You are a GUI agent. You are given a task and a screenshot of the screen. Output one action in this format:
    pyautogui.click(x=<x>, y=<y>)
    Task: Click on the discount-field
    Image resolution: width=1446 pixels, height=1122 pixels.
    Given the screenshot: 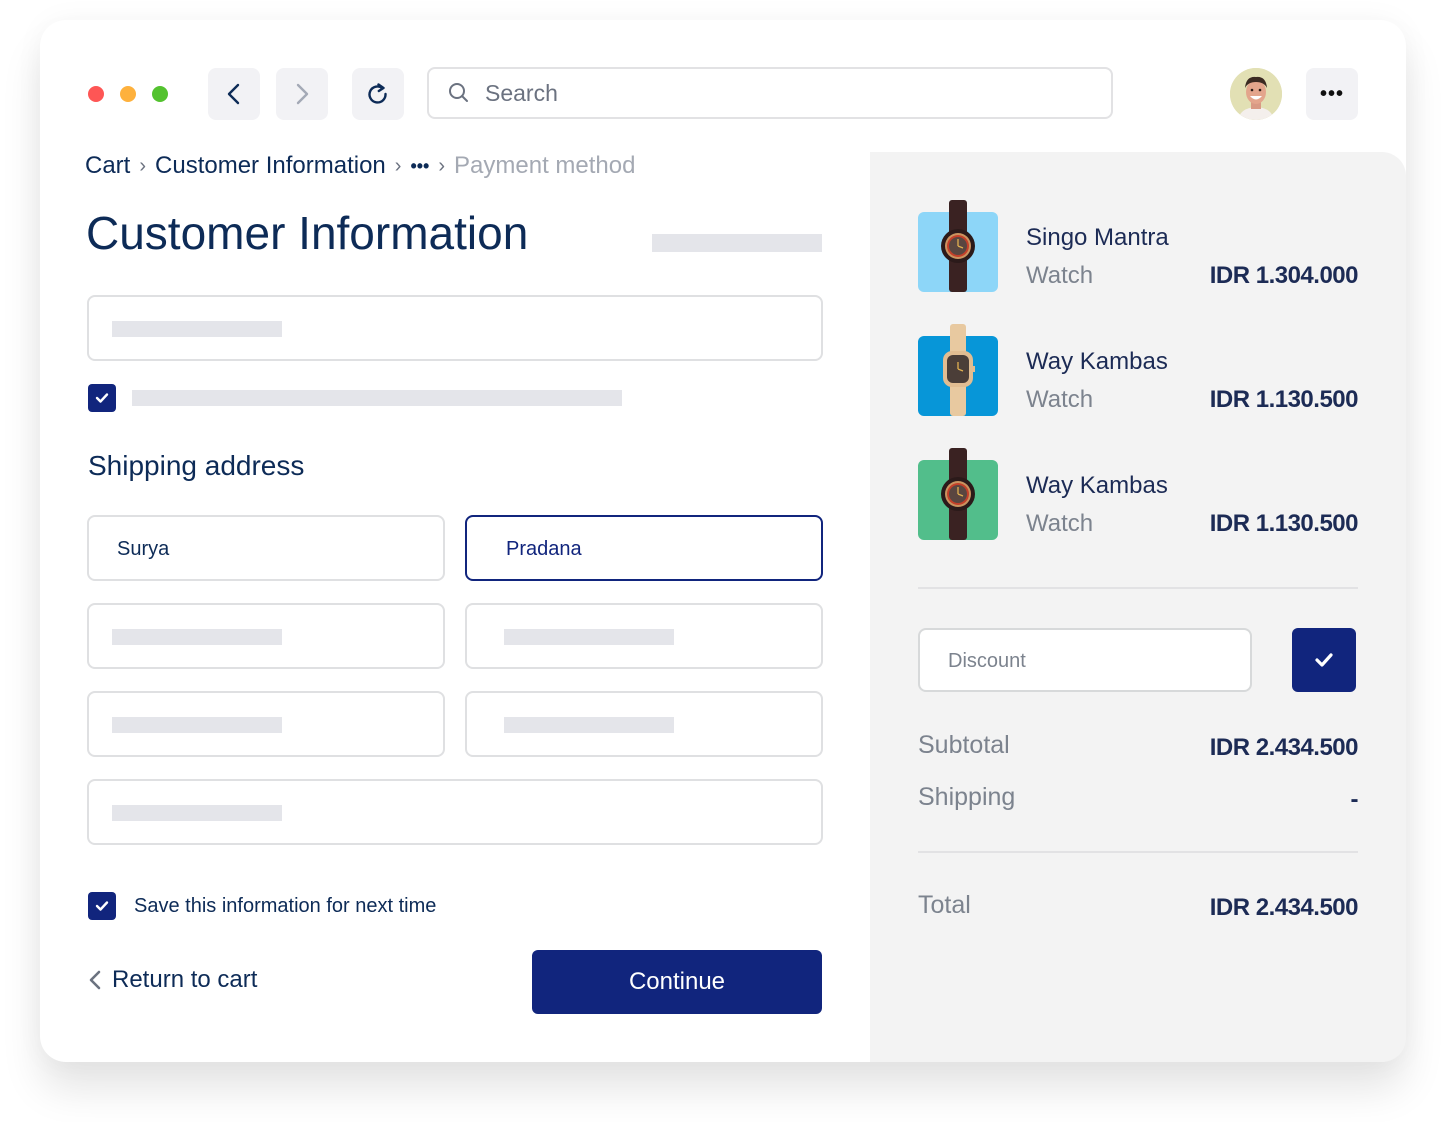 What is the action you would take?
    pyautogui.click(x=1085, y=660)
    